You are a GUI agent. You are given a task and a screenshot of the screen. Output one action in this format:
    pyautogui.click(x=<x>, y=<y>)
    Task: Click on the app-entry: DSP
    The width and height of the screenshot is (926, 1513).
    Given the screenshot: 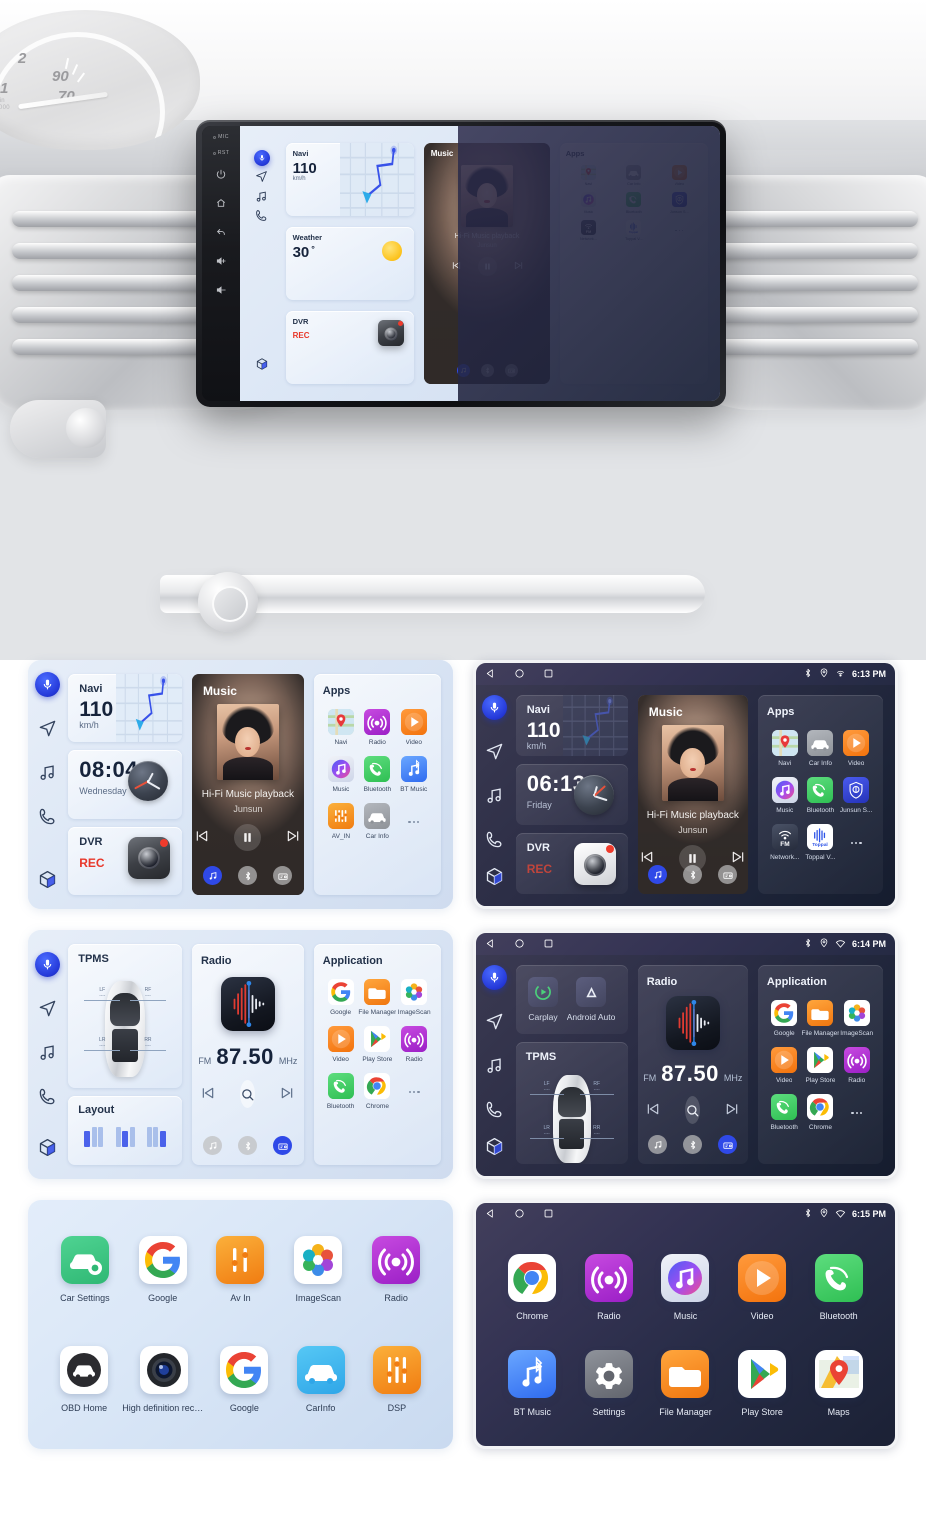 What is the action you would take?
    pyautogui.click(x=397, y=1379)
    